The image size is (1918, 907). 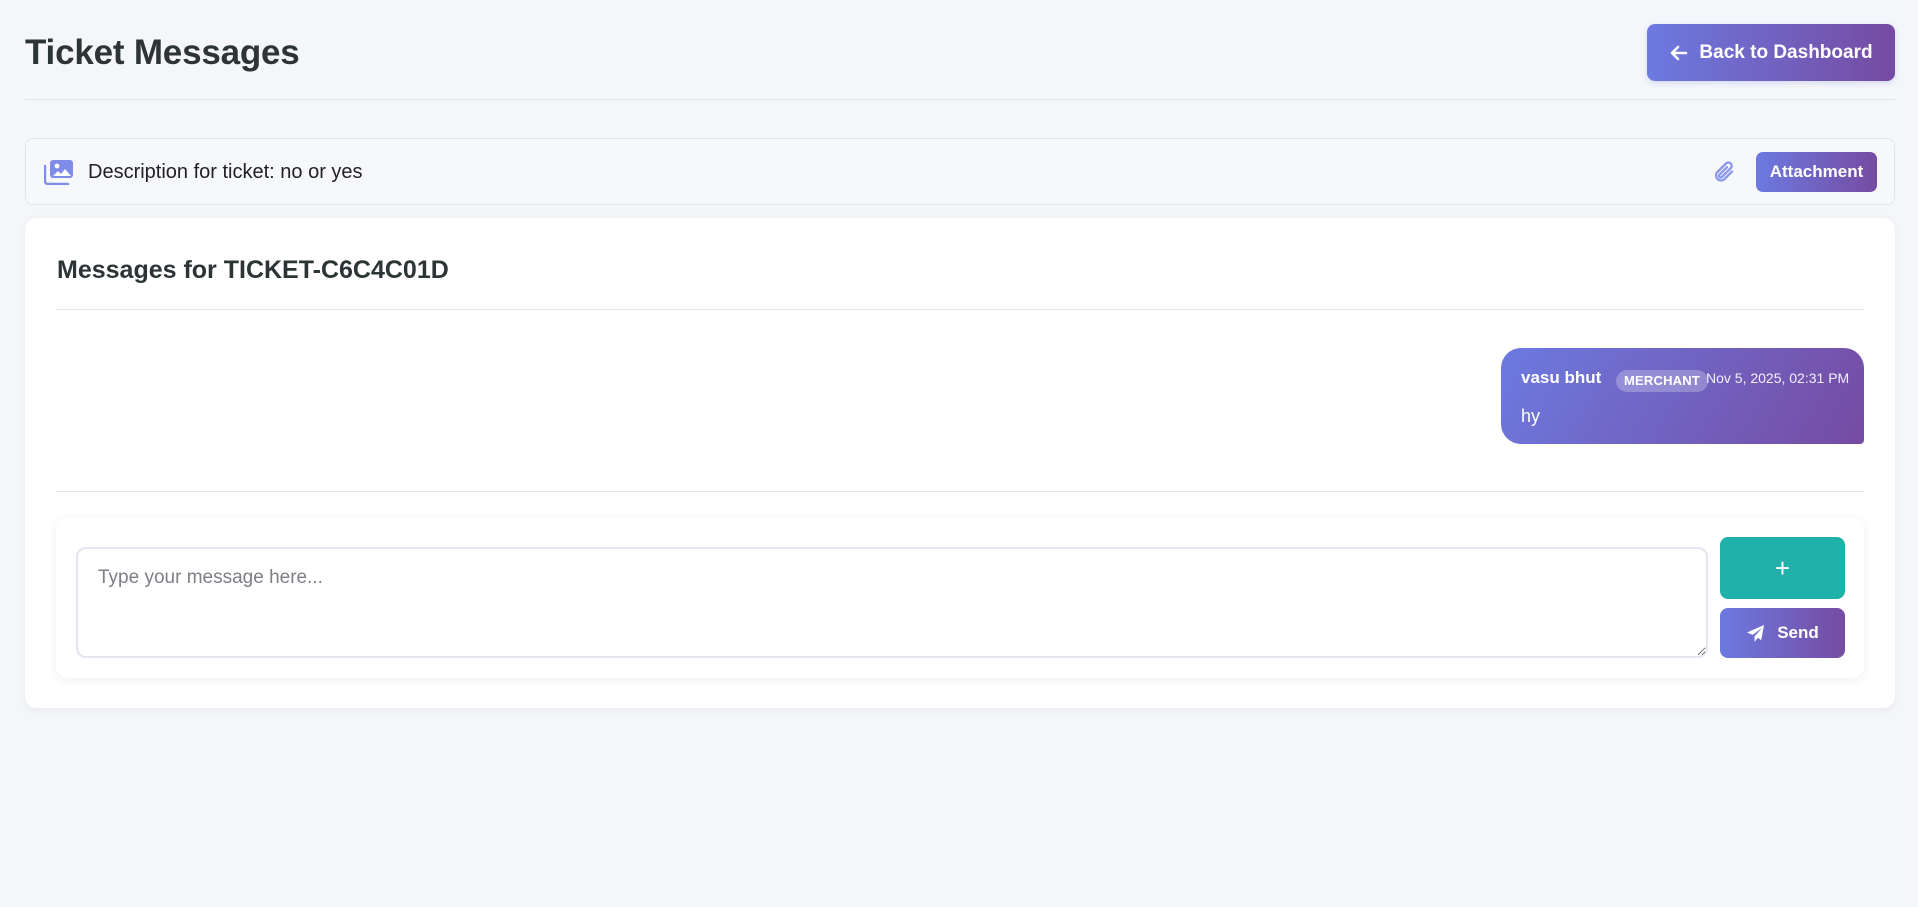 I want to click on page-title: Ticket Messages, so click(x=162, y=52).